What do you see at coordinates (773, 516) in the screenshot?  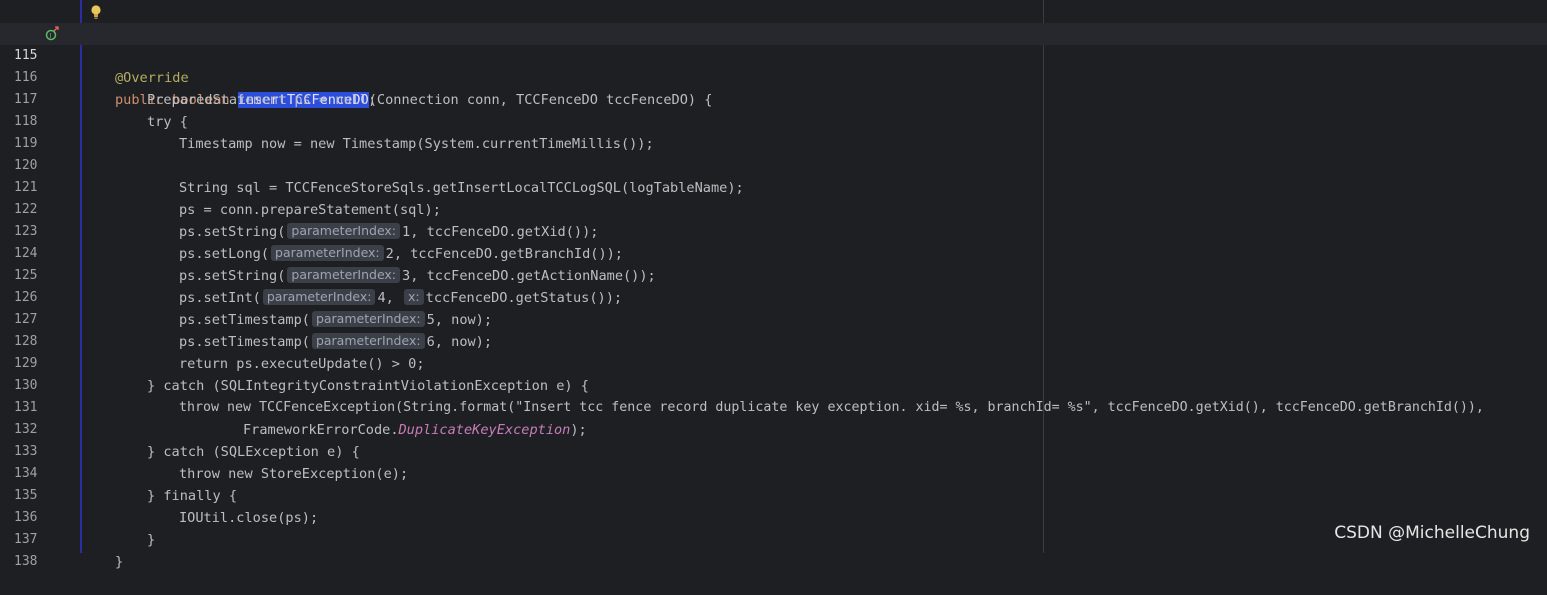 I see `code-line-136: 136 }` at bounding box center [773, 516].